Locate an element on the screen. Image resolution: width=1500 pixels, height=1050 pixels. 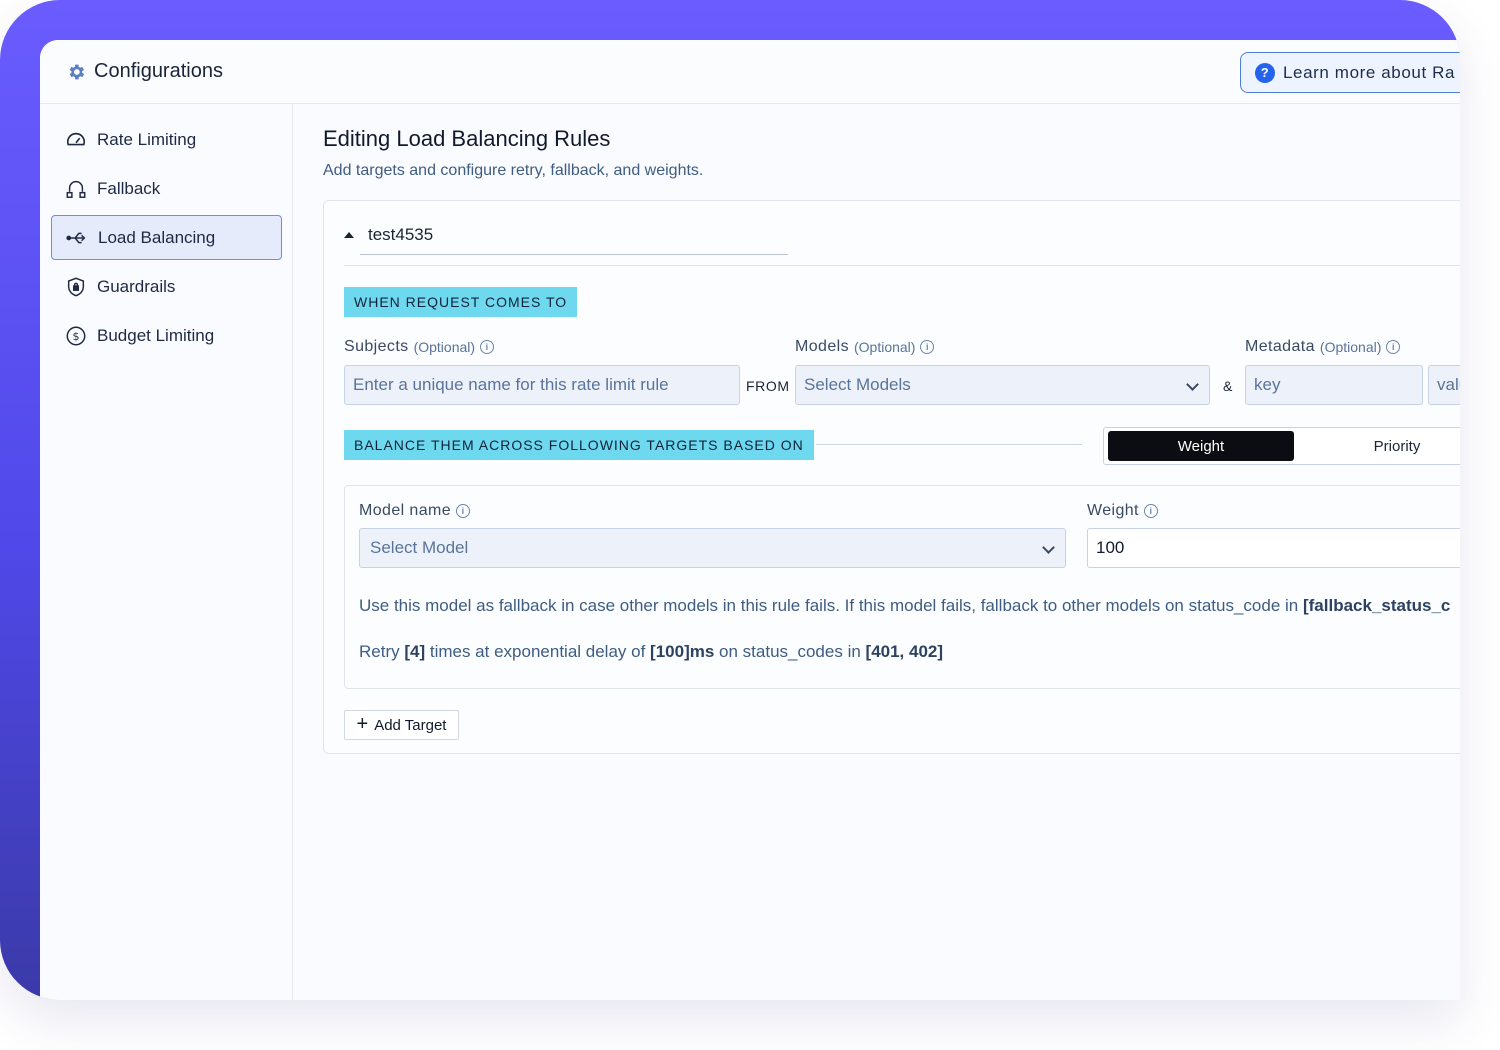
sidebar-item-guardrails: Guardrails is located at coordinates (166, 286).